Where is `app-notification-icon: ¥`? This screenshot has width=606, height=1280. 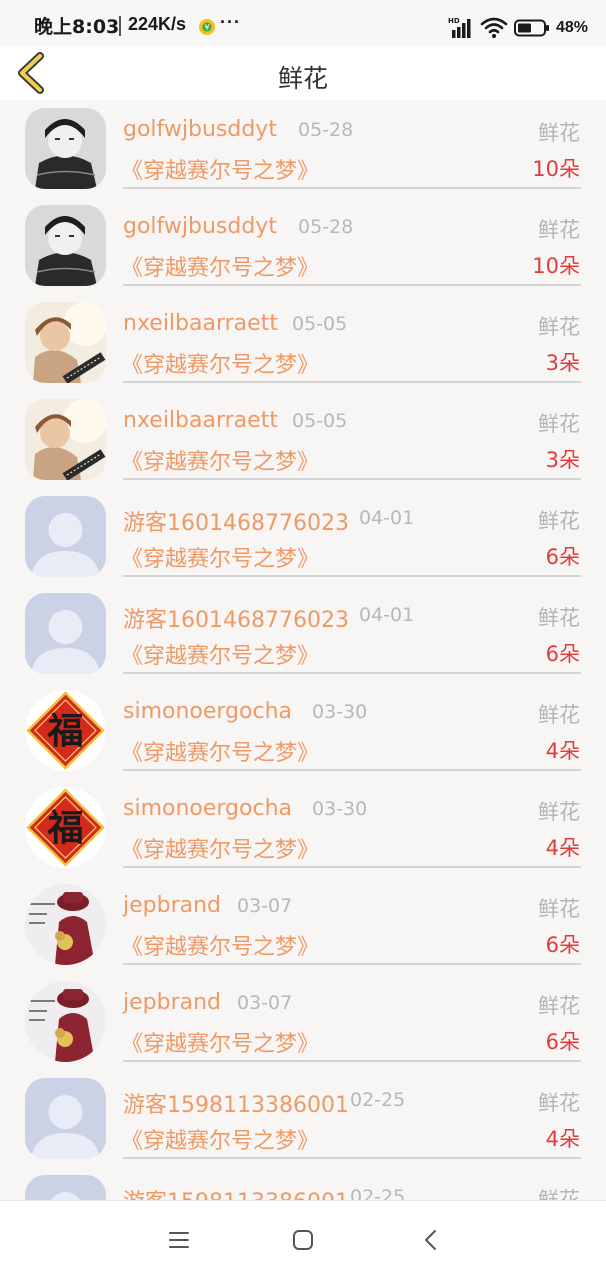 app-notification-icon: ¥ is located at coordinates (207, 27).